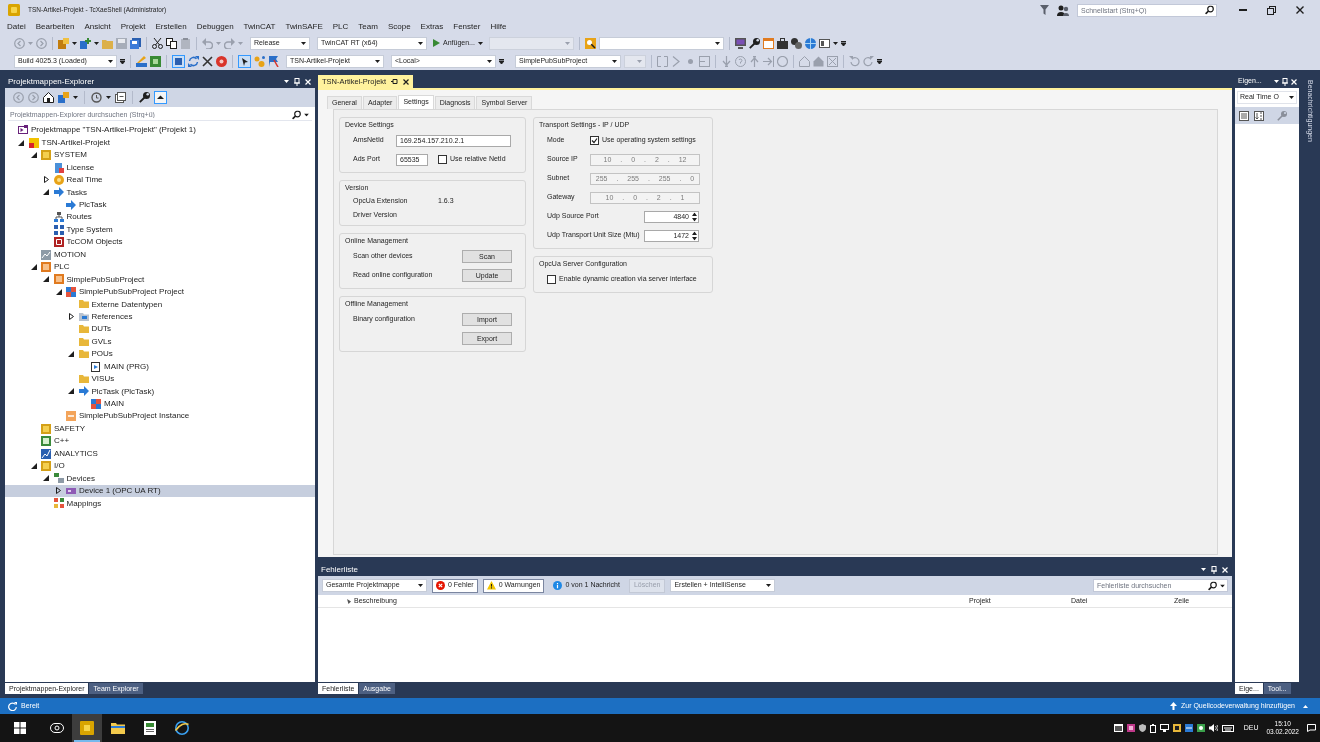 The image size is (1320, 742). What do you see at coordinates (155, 61) in the screenshot?
I see `frame-icon` at bounding box center [155, 61].